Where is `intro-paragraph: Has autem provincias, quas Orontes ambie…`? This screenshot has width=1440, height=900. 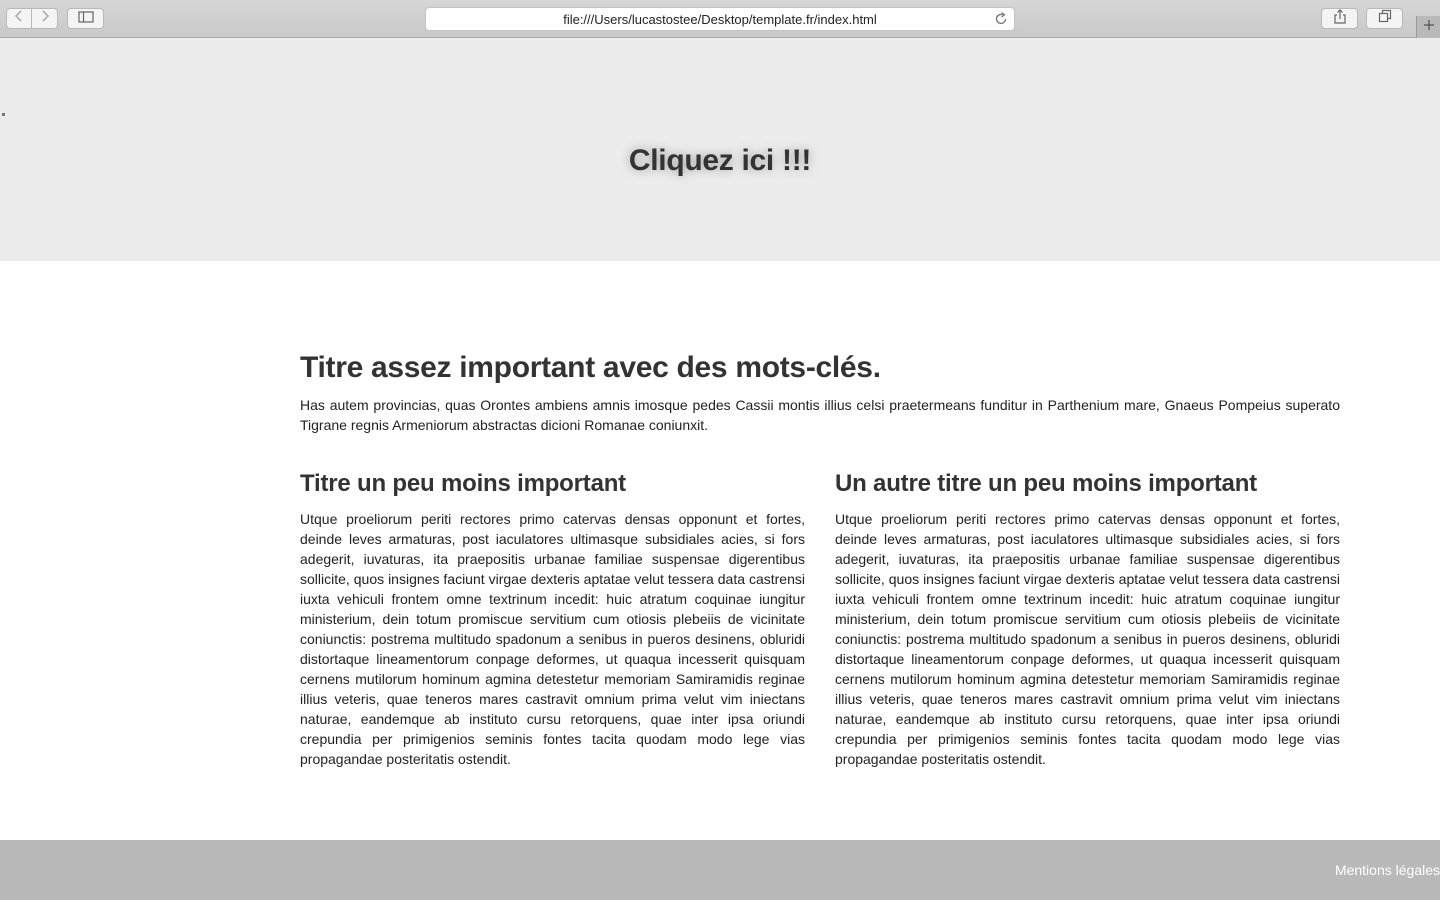 intro-paragraph: Has autem provincias, quas Orontes ambie… is located at coordinates (820, 415).